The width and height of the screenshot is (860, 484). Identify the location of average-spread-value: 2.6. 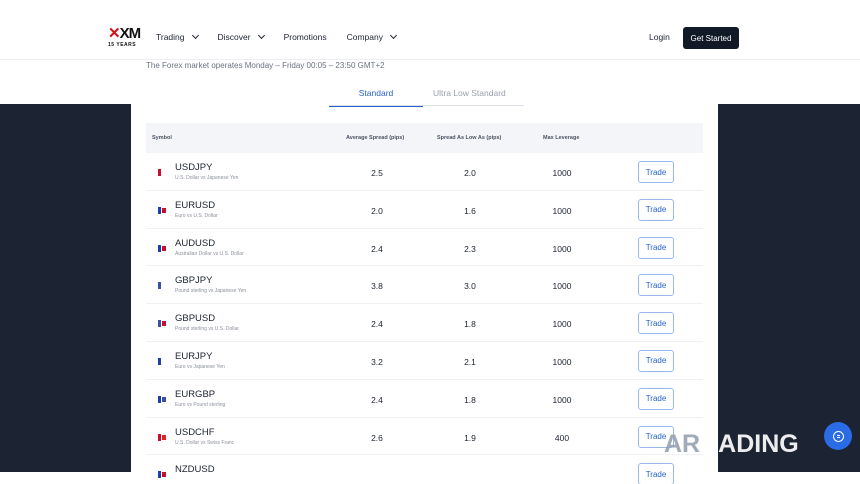
(377, 437).